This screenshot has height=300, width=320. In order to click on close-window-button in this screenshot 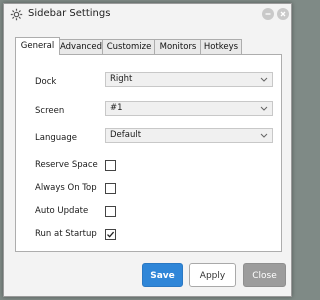, I will do `click(283, 14)`.